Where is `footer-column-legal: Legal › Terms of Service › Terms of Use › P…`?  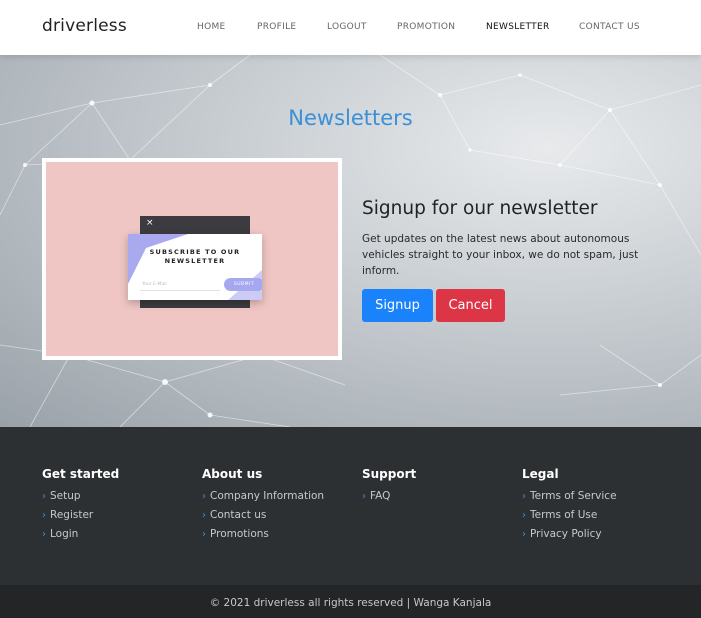
footer-column-legal: Legal › Terms of Service › Terms of Use › P… is located at coordinates (569, 505).